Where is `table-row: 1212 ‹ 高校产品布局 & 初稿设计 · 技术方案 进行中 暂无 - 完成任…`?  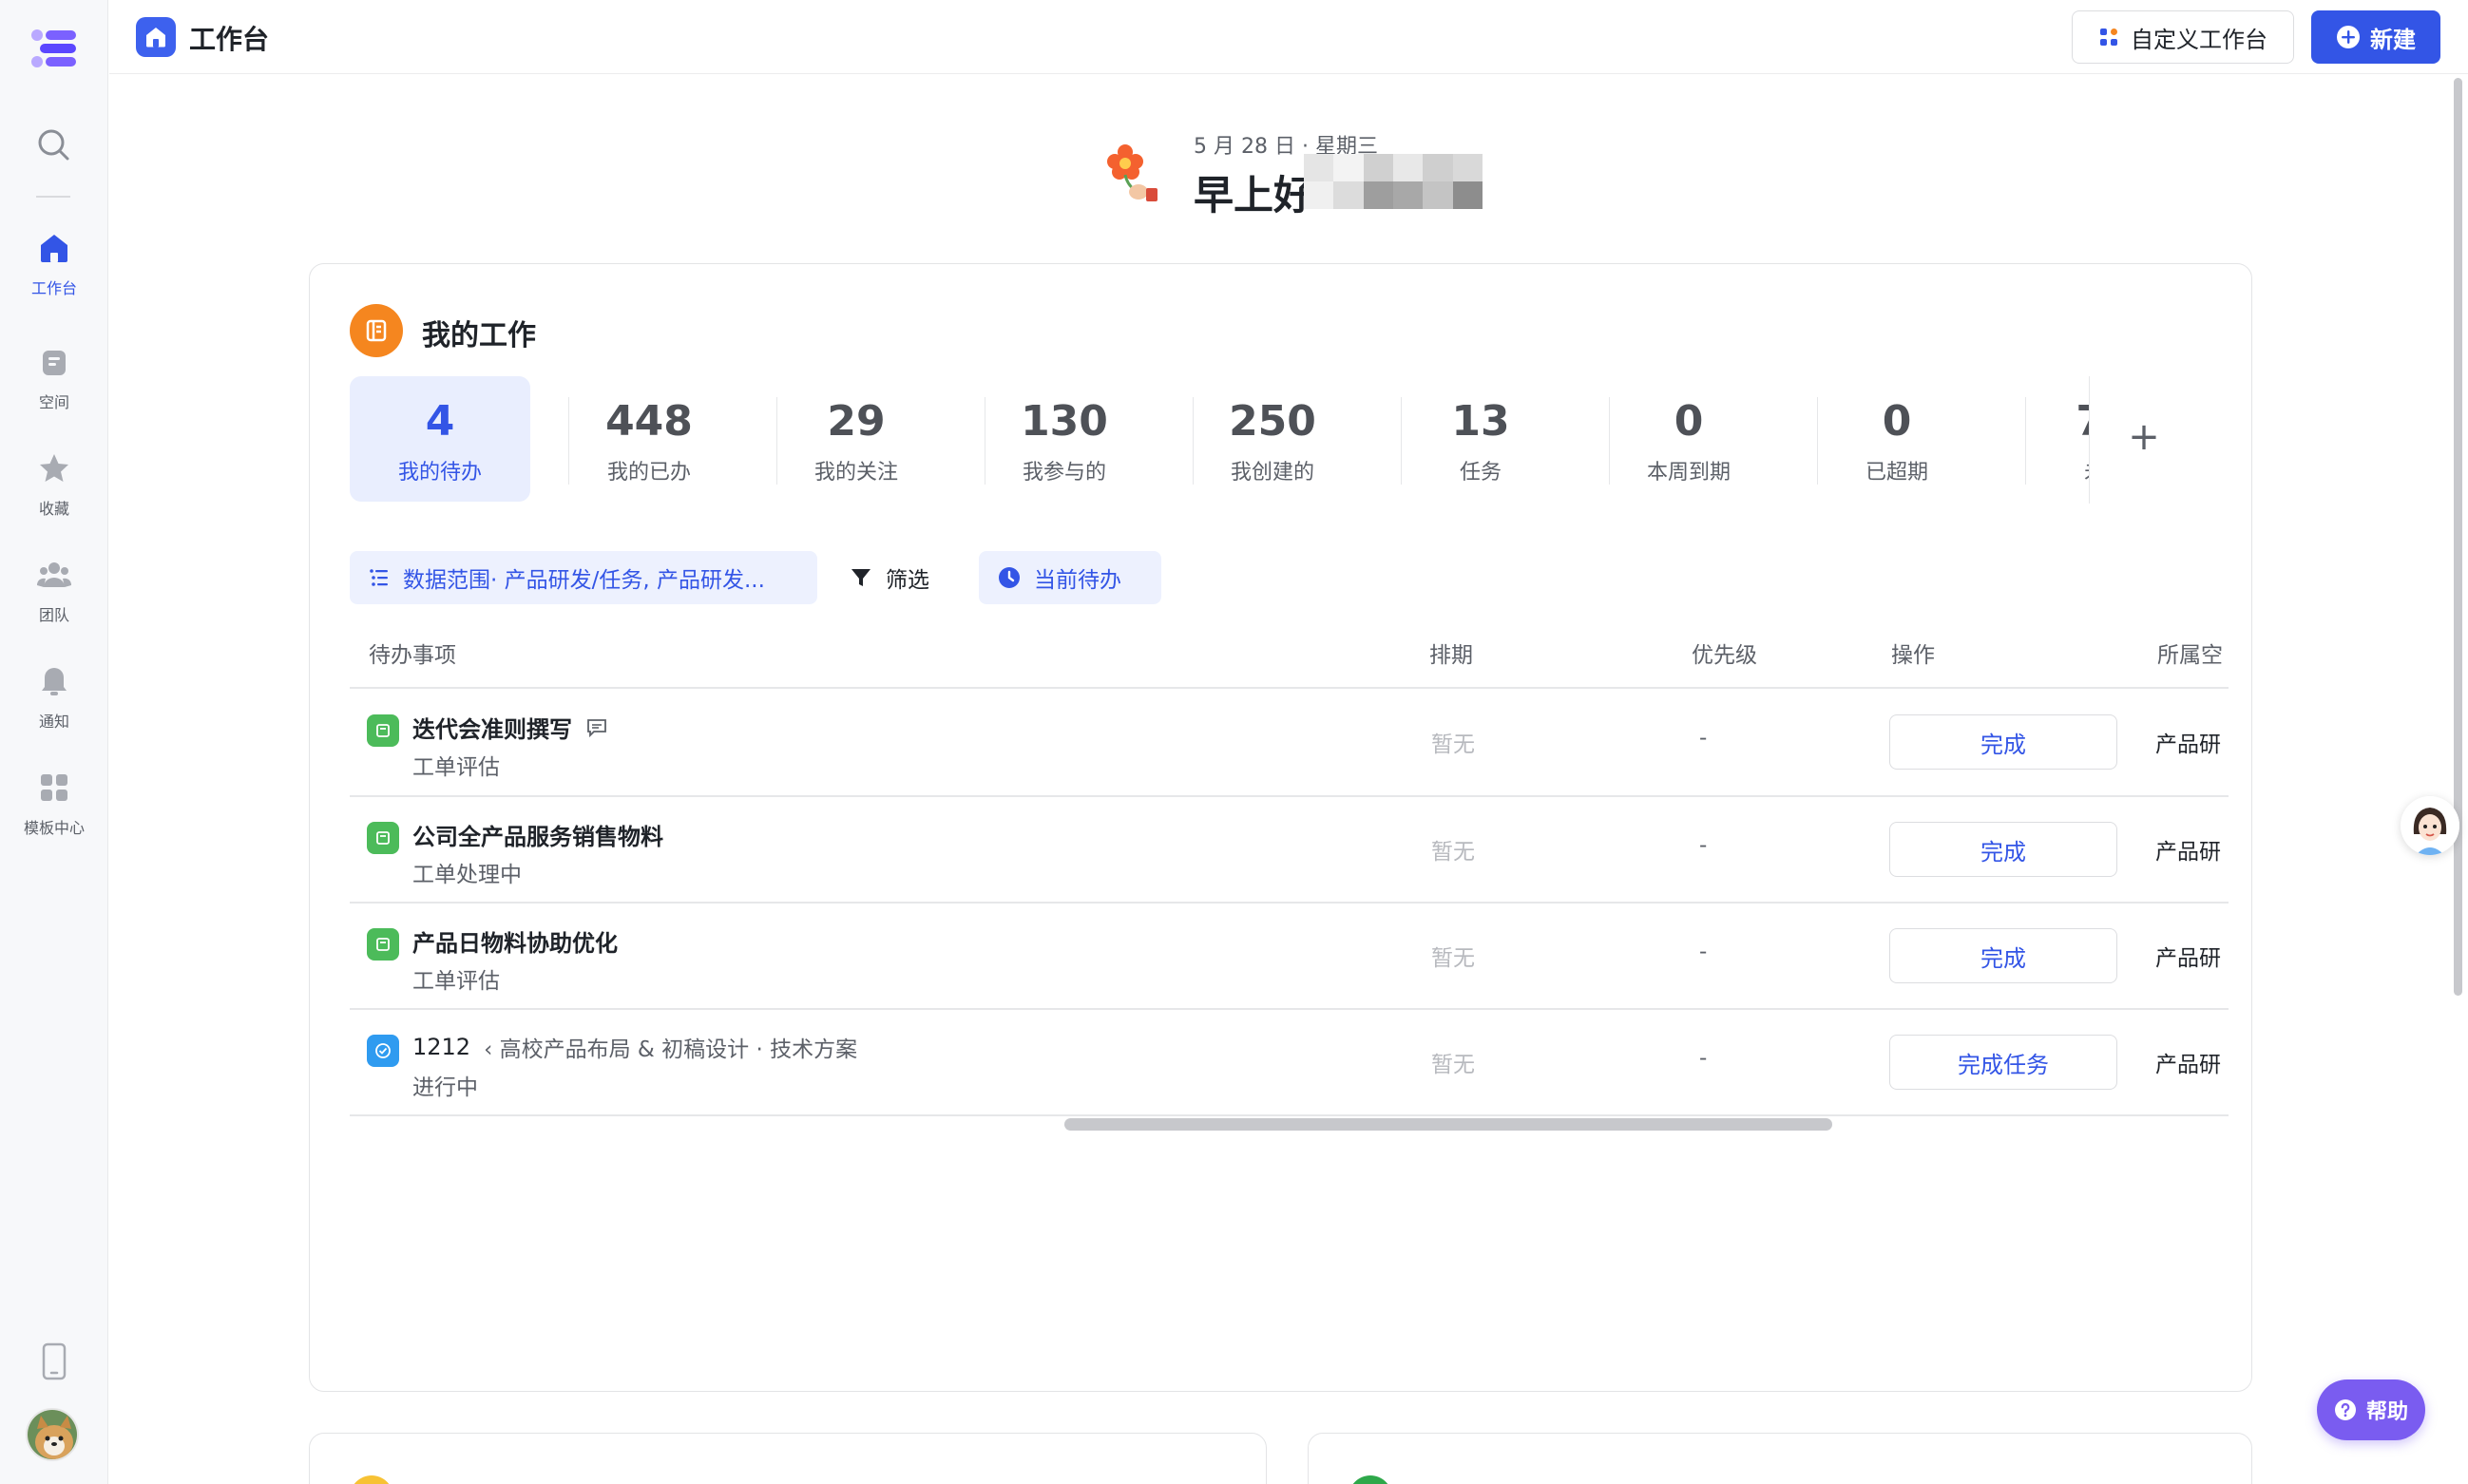 table-row: 1212 ‹ 高校产品布局 & 初稿设计 · 技术方案 进行中 暂无 - 完成任… is located at coordinates (1289, 1063).